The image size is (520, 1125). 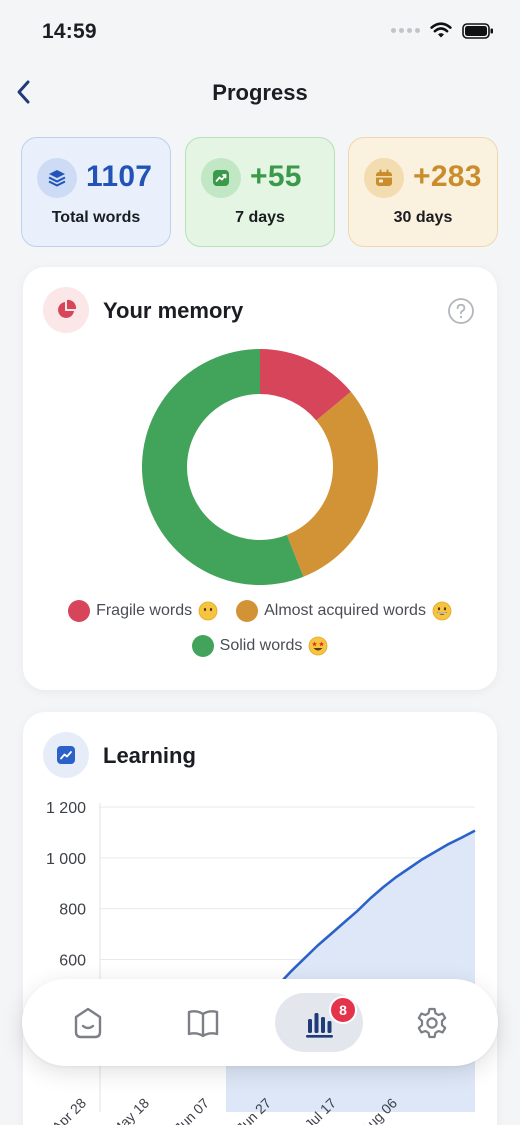 I want to click on stat-value: 1107, so click(x=119, y=176).